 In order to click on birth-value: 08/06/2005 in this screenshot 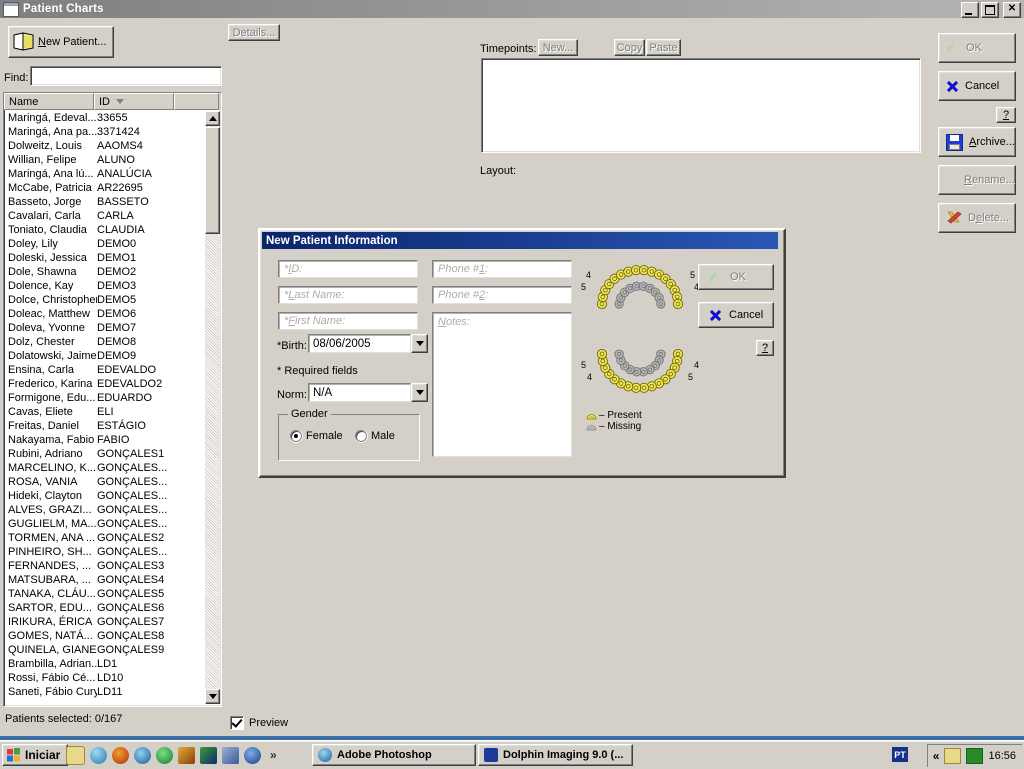, I will do `click(359, 343)`.